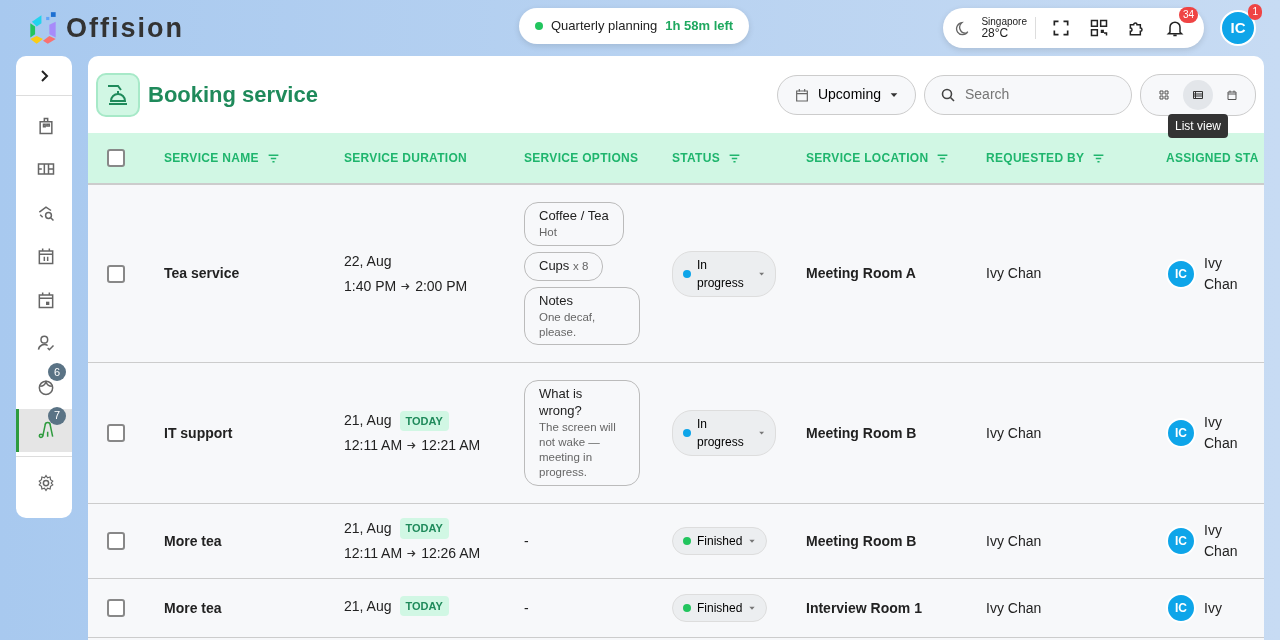  Describe the element at coordinates (44, 387) in the screenshot. I see `sidebar-item: 6` at that location.